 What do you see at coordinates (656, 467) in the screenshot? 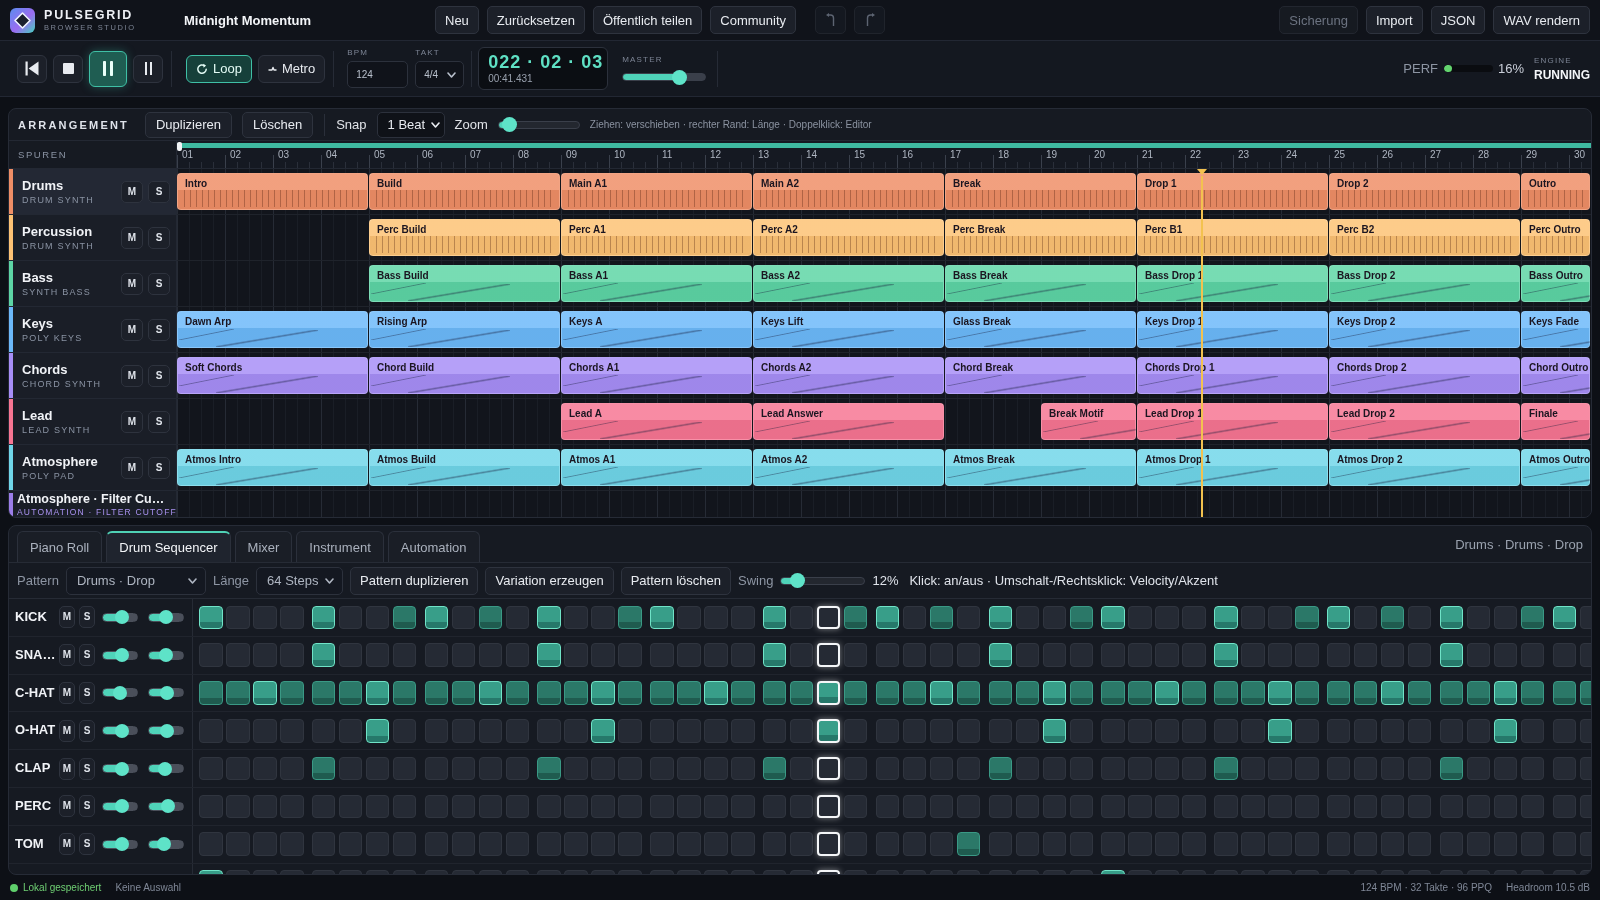
I see `arrangement-clip: Atmos A1` at bounding box center [656, 467].